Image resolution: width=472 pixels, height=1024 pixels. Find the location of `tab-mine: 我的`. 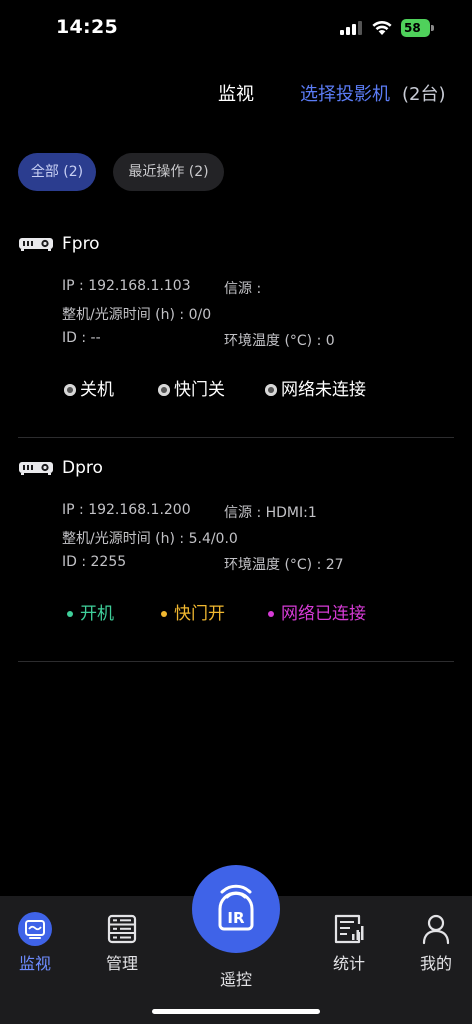

tab-mine: 我的 is located at coordinates (436, 944).